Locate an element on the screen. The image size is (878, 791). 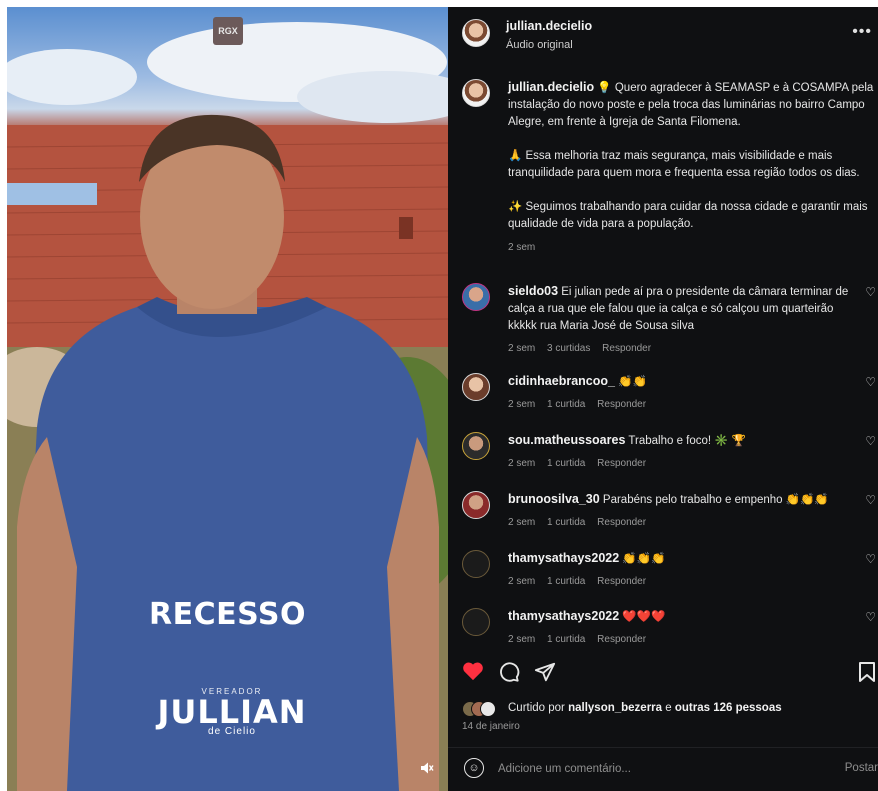
likes-middle: e is located at coordinates (668, 708).